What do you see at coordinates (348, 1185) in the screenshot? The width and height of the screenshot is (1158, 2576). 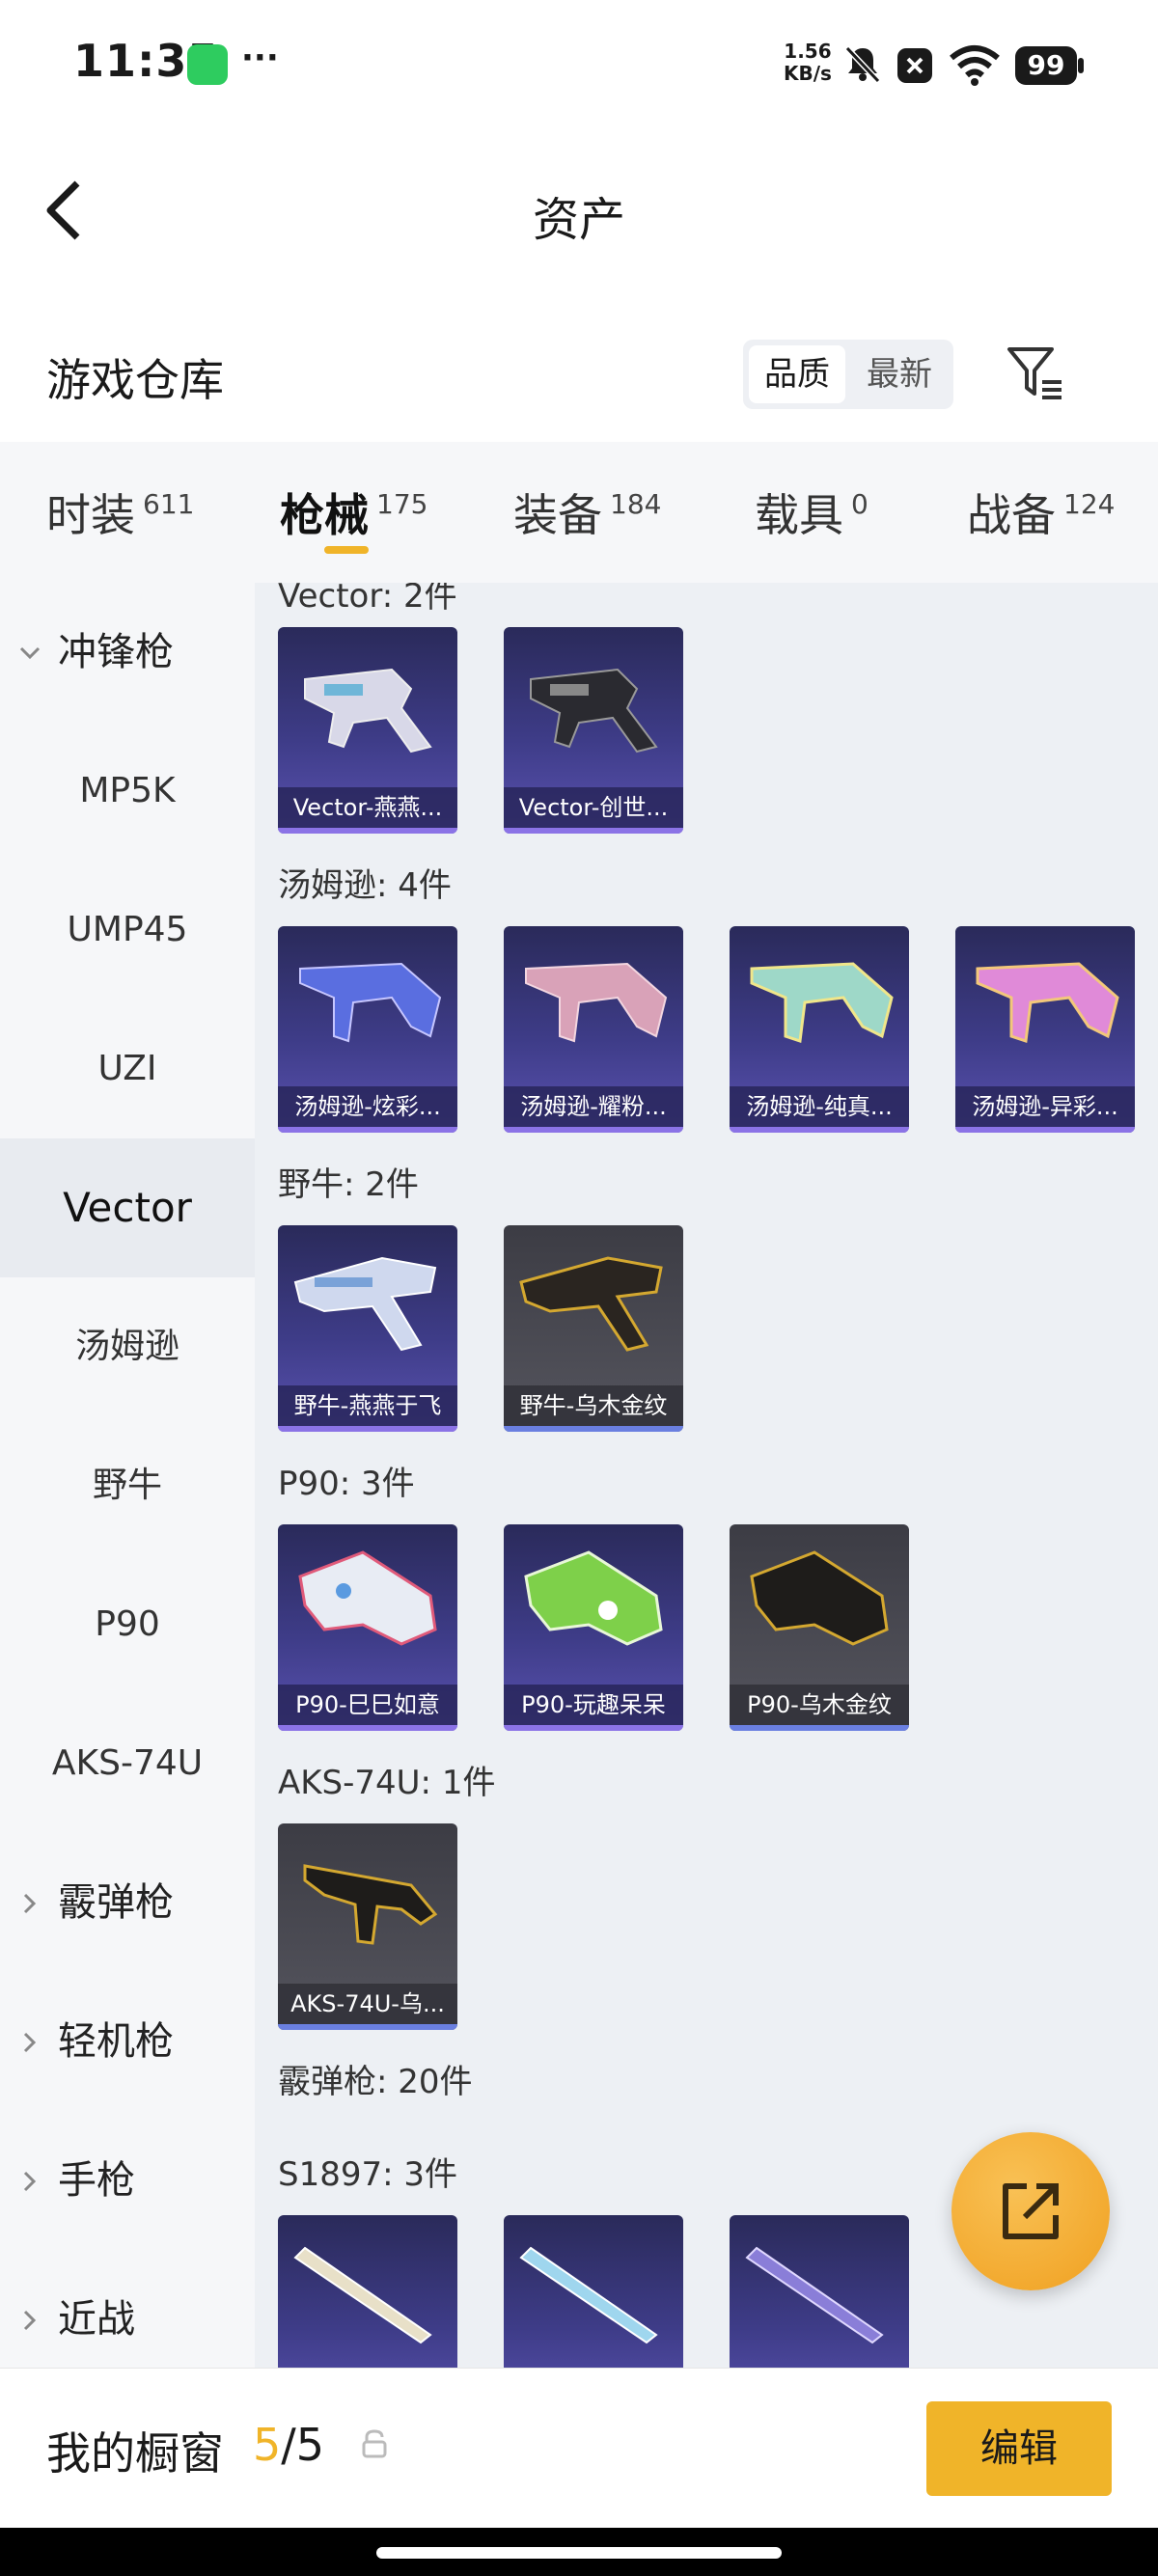 I see `group-title-bizon: 野牛: 2件` at bounding box center [348, 1185].